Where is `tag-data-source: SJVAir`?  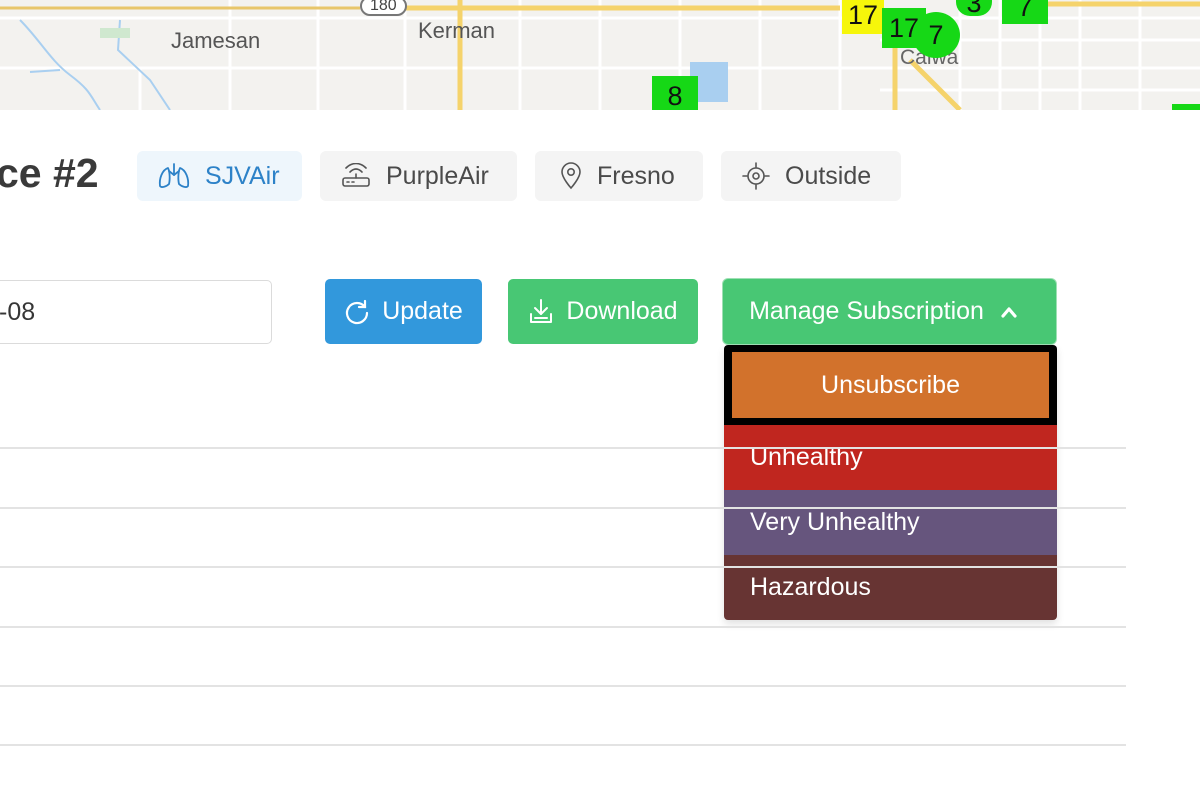 tag-data-source: SJVAir is located at coordinates (219, 176).